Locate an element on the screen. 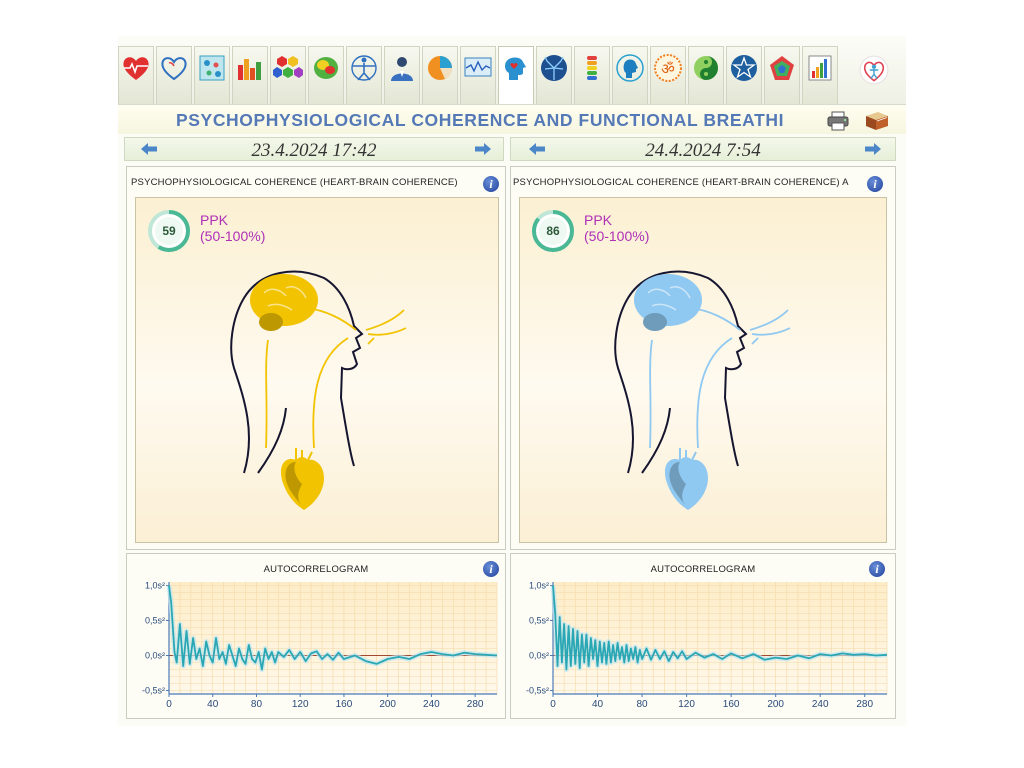  book-icon is located at coordinates (877, 121).